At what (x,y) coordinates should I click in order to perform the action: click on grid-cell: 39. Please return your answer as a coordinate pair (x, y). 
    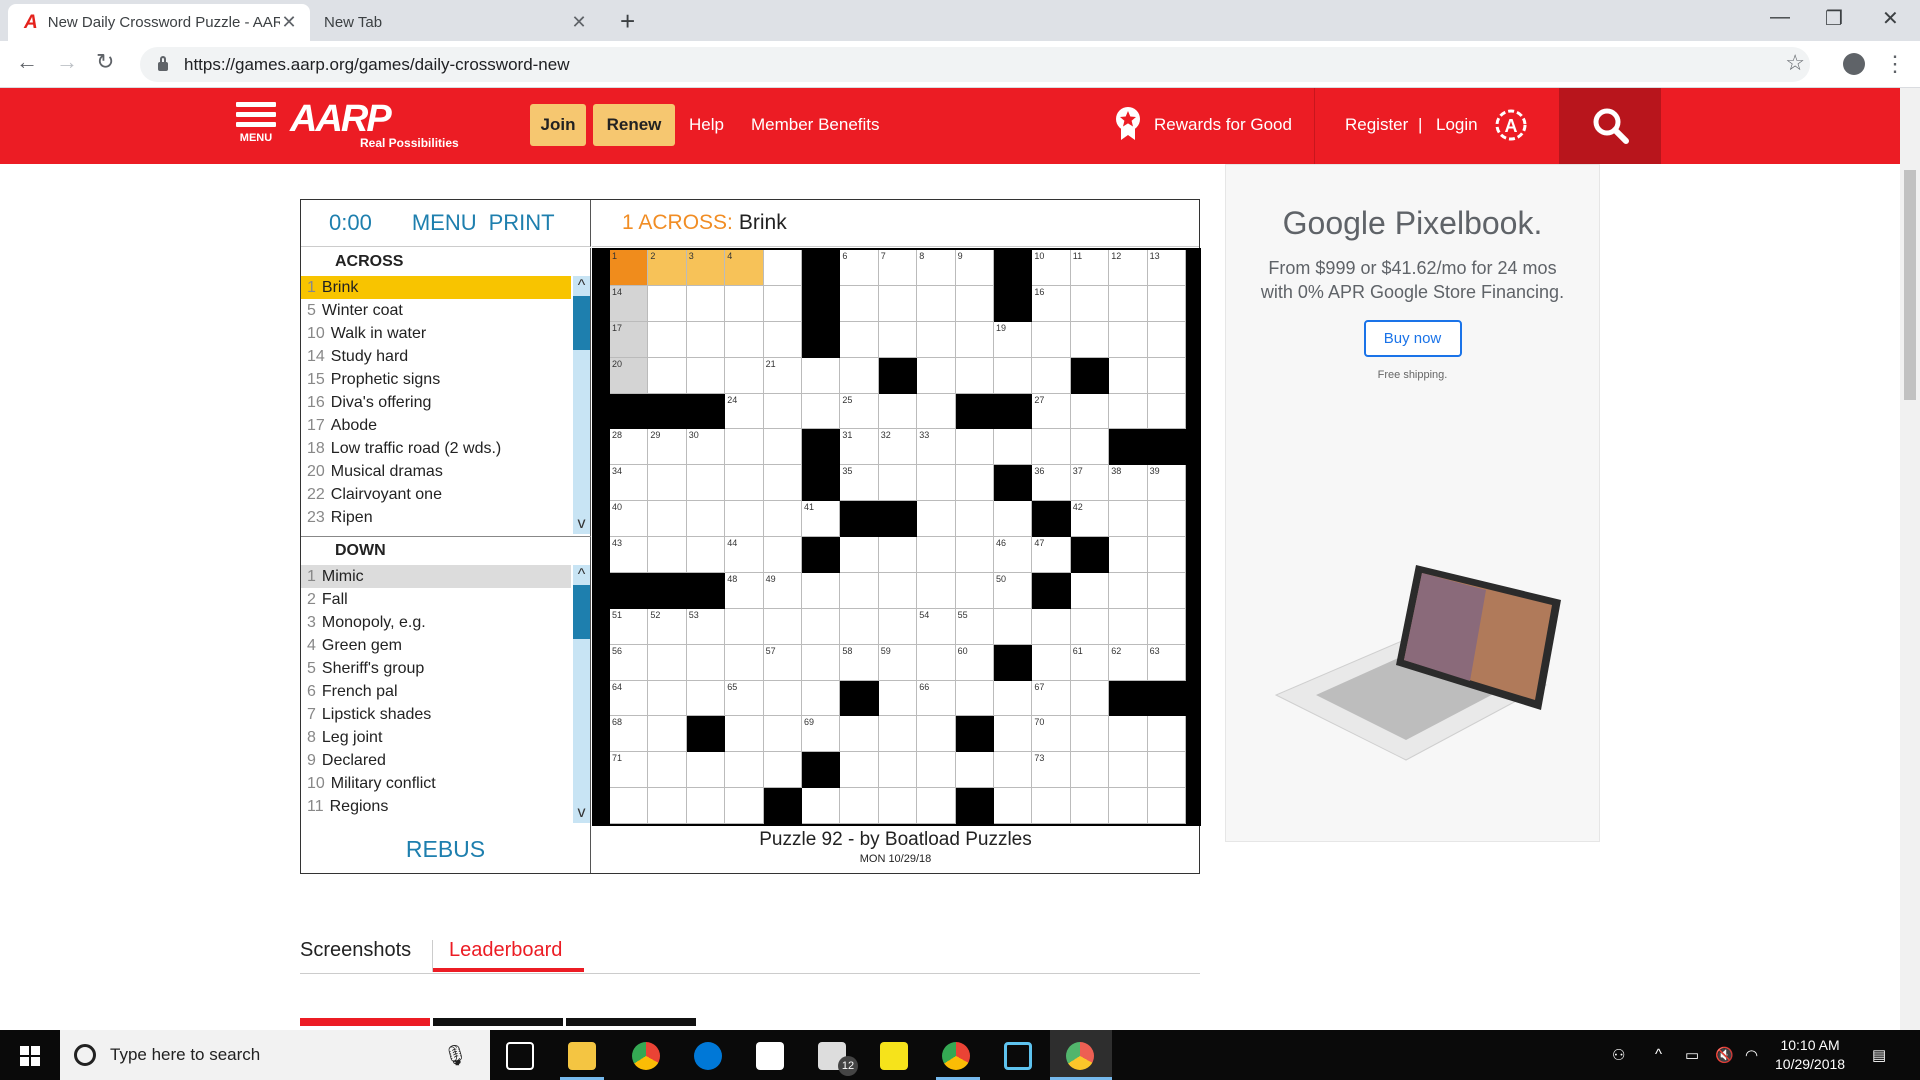
    Looking at the image, I should click on (1166, 483).